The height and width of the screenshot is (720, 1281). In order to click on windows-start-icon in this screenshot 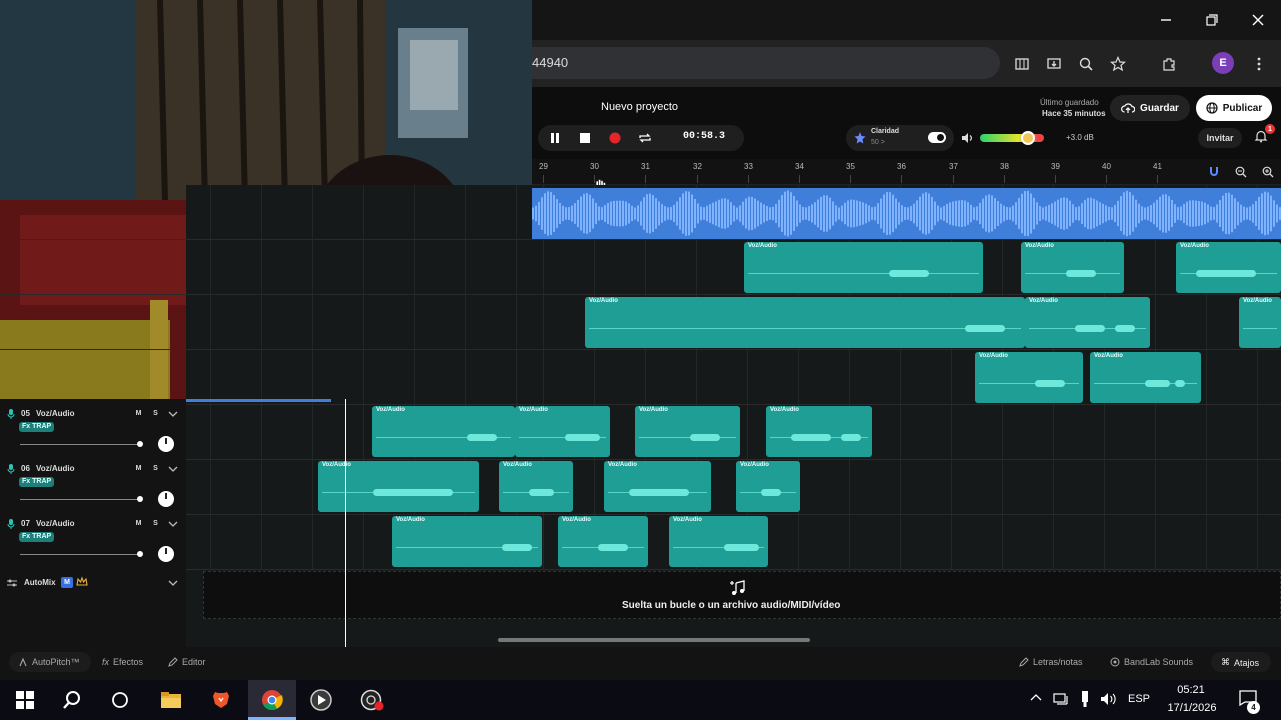, I will do `click(25, 700)`.